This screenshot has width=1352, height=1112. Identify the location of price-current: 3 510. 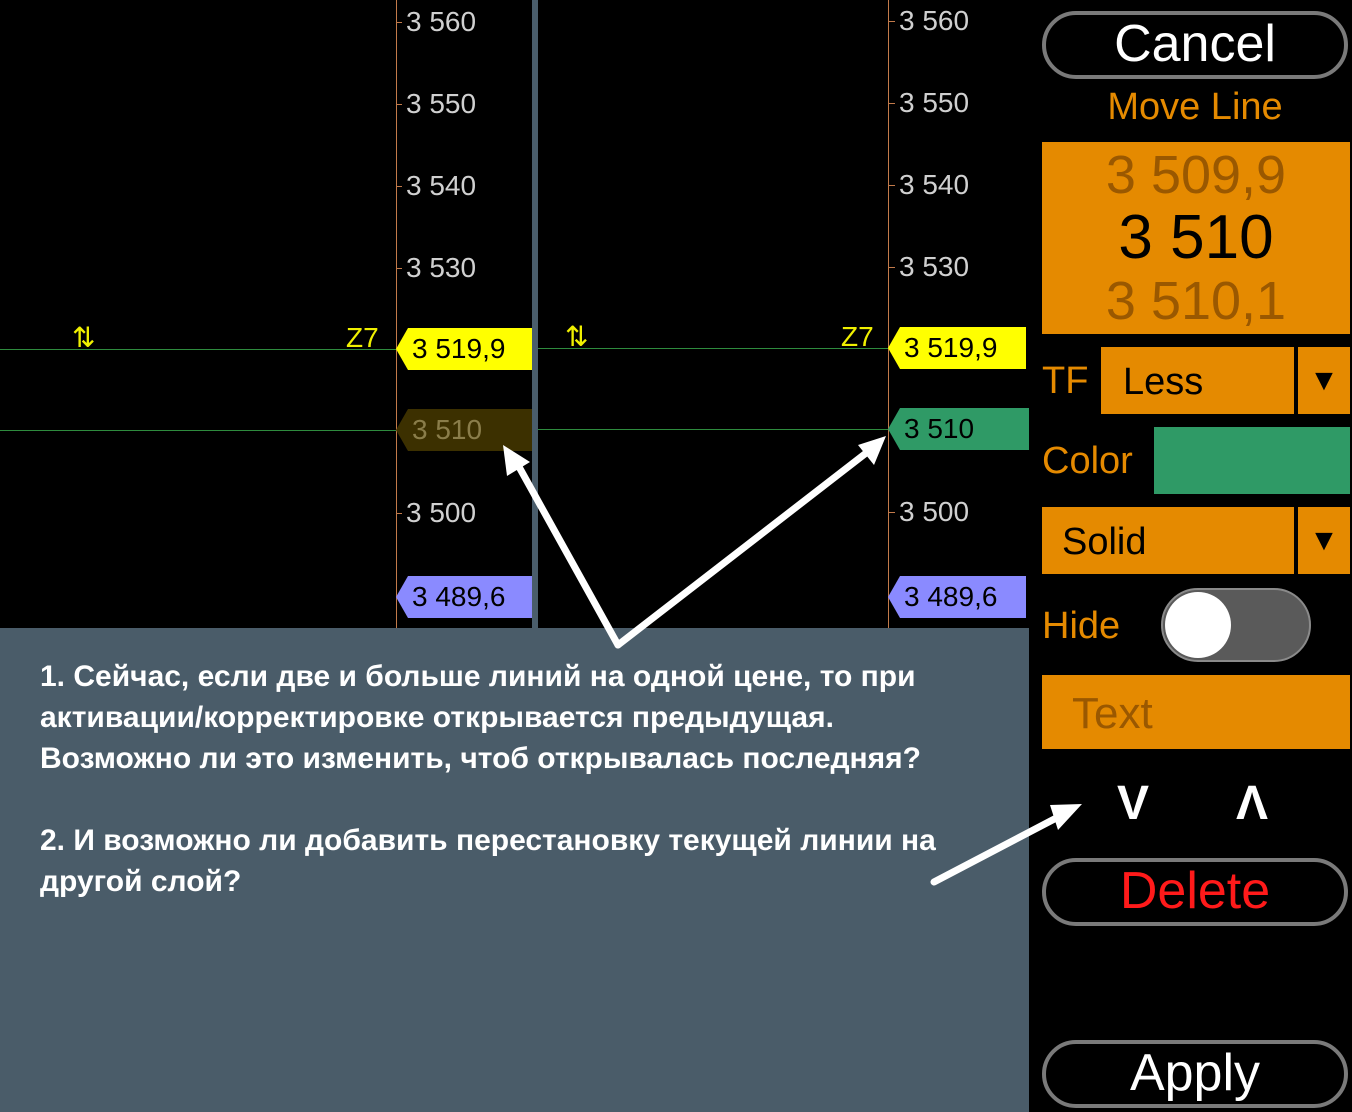
(1196, 237).